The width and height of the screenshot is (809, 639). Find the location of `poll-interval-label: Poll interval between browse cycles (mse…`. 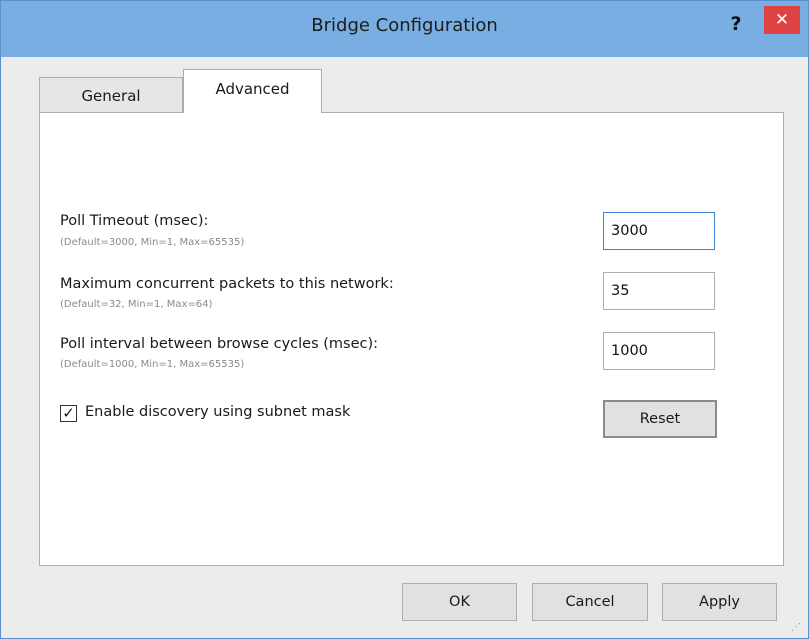

poll-interval-label: Poll interval between browse cycles (mse… is located at coordinates (219, 344).